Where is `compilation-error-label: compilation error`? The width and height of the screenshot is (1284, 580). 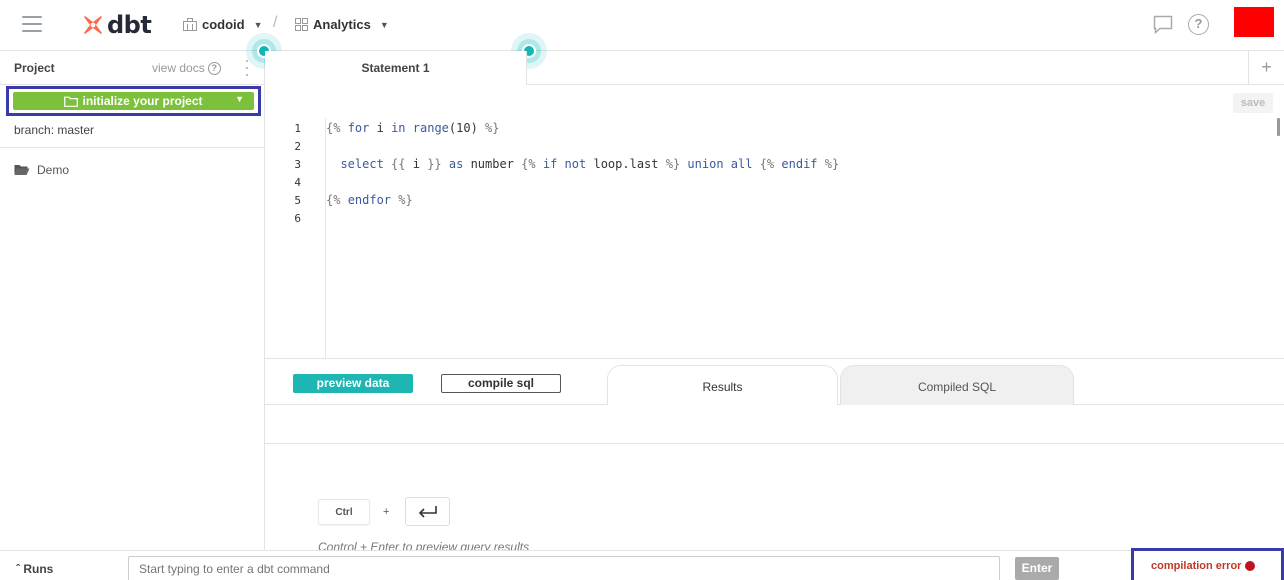 compilation-error-label: compilation error is located at coordinates (1196, 565).